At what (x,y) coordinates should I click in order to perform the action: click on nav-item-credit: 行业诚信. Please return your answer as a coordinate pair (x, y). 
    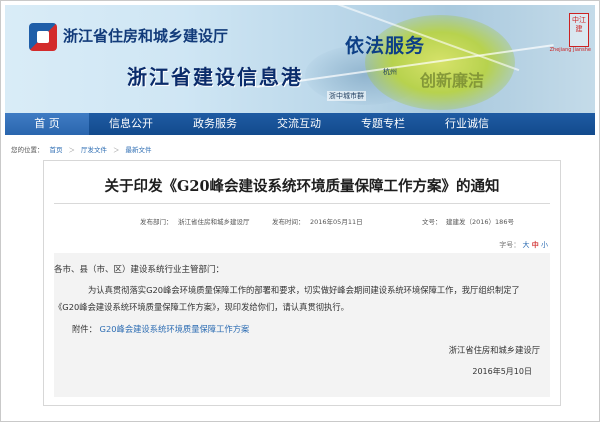
    Looking at the image, I should click on (467, 124).